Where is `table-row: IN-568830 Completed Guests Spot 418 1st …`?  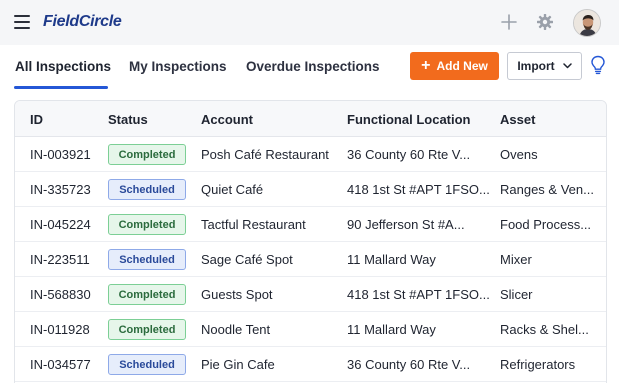
table-row: IN-568830 Completed Guests Spot 418 1st … is located at coordinates (310, 294).